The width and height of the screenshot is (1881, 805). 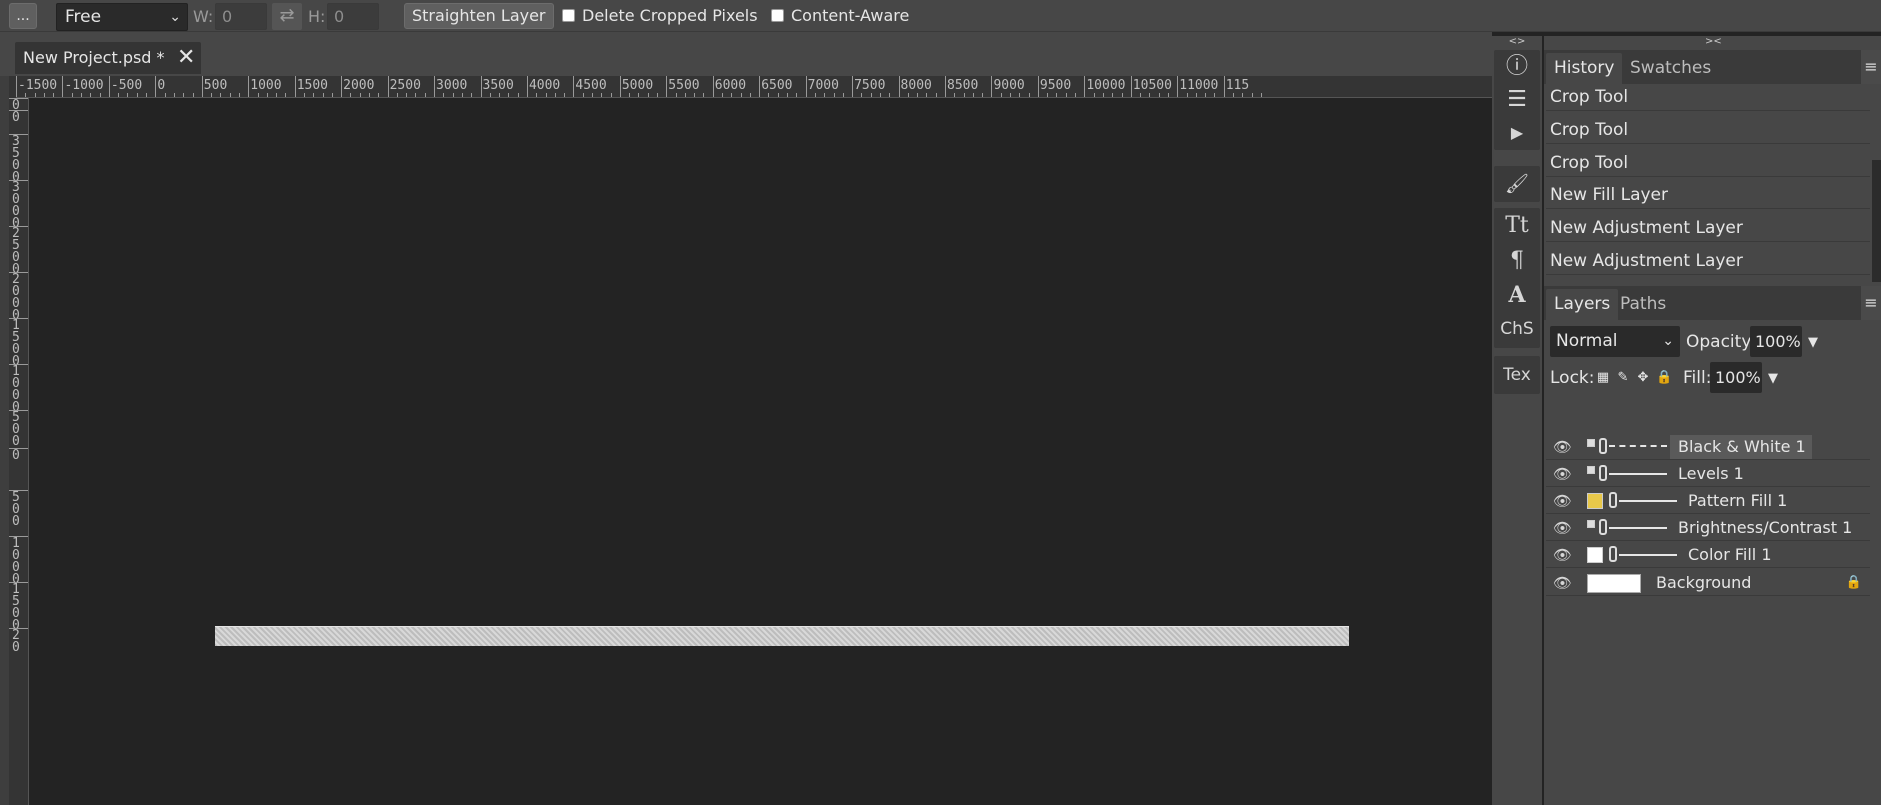 What do you see at coordinates (1517, 295) in the screenshot?
I see `glyph-icon: A` at bounding box center [1517, 295].